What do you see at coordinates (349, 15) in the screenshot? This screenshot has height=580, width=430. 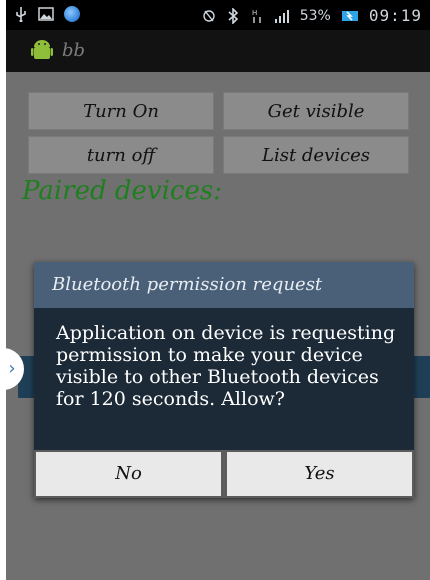 I see `battery-icon` at bounding box center [349, 15].